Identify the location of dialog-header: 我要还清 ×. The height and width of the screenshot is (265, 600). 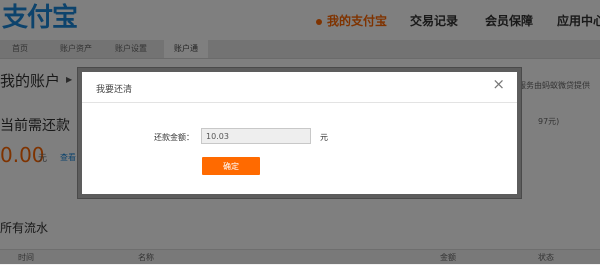
(299, 87).